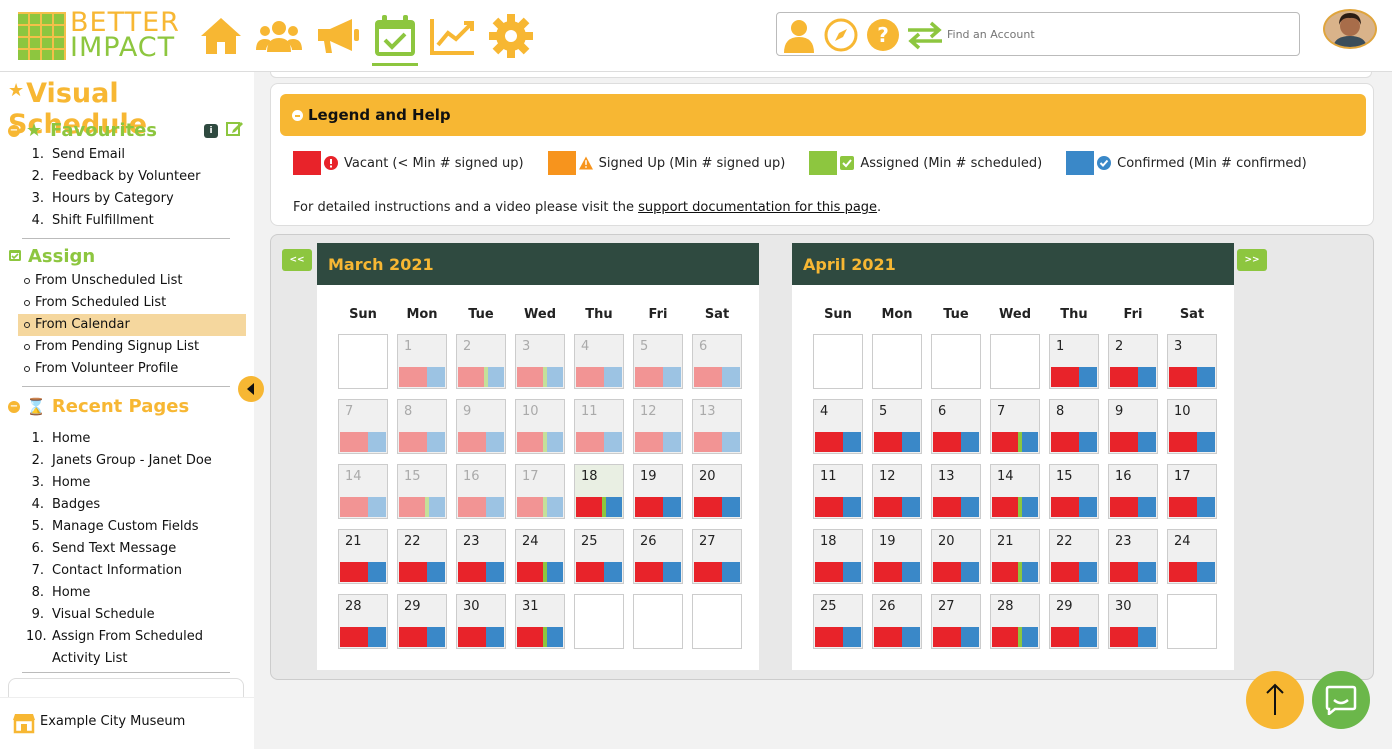 This screenshot has width=1392, height=749. I want to click on calendar-day: 24, so click(1192, 556).